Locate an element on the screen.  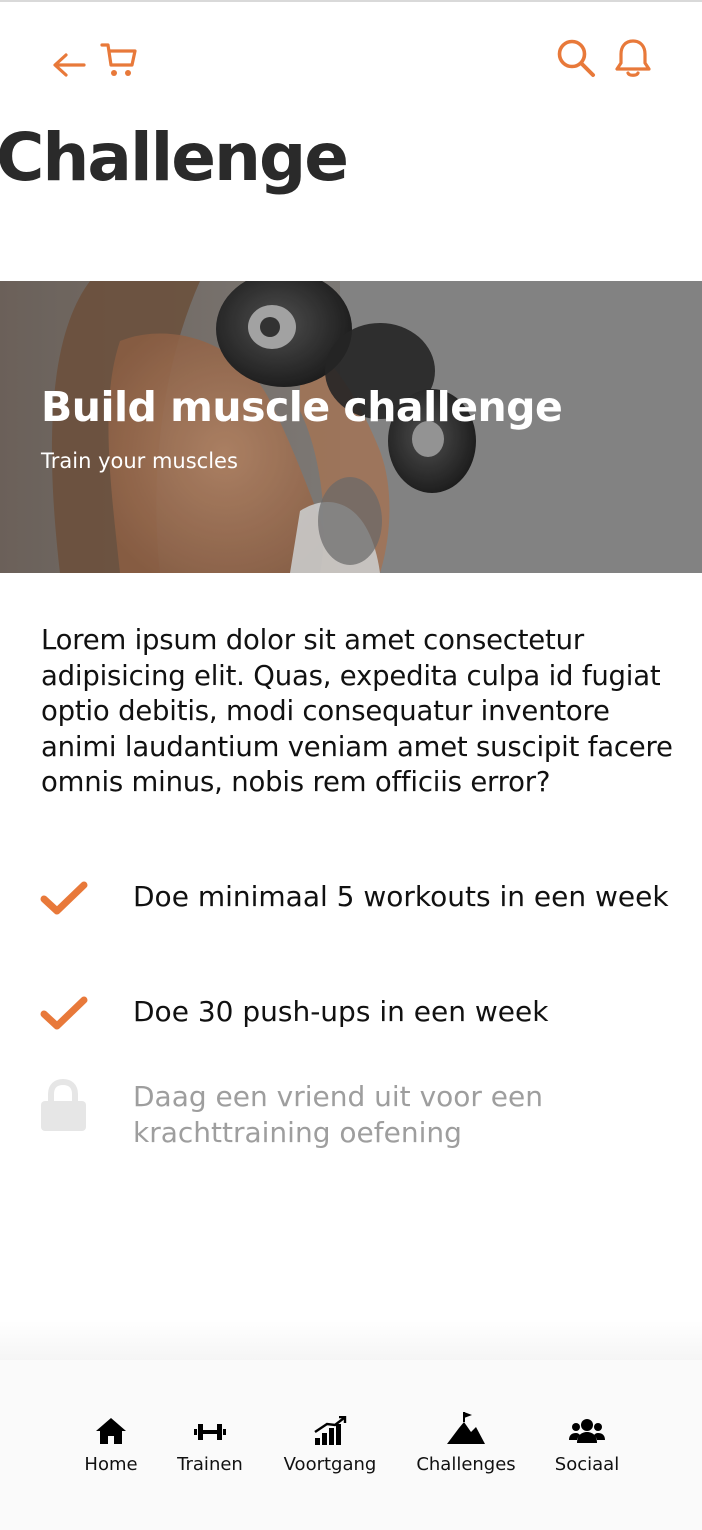
bell-icon is located at coordinates (633, 58).